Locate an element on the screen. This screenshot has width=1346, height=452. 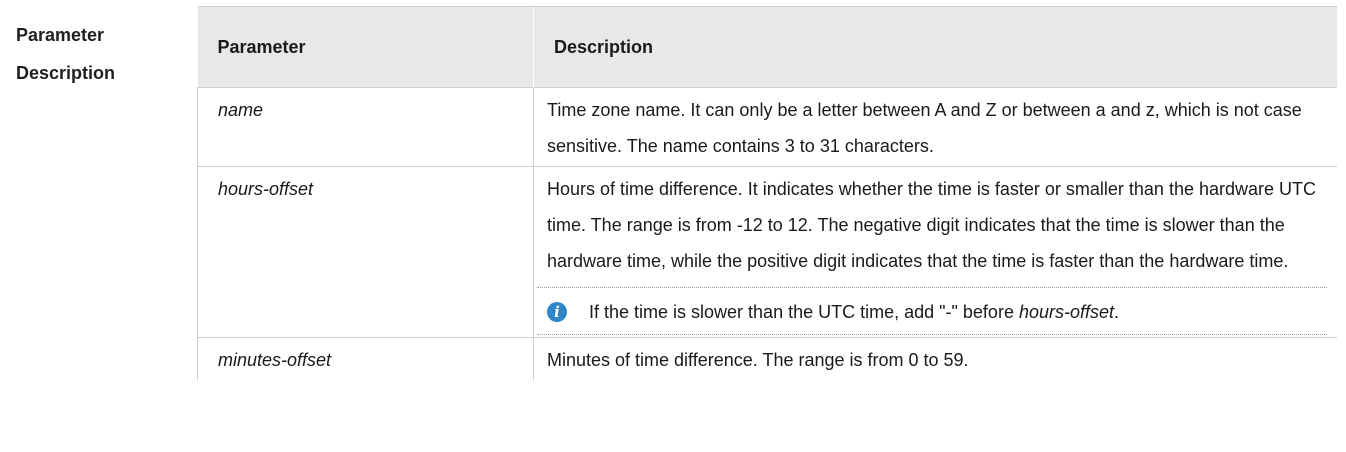
section-label-line1: Parameter is located at coordinates (60, 35).